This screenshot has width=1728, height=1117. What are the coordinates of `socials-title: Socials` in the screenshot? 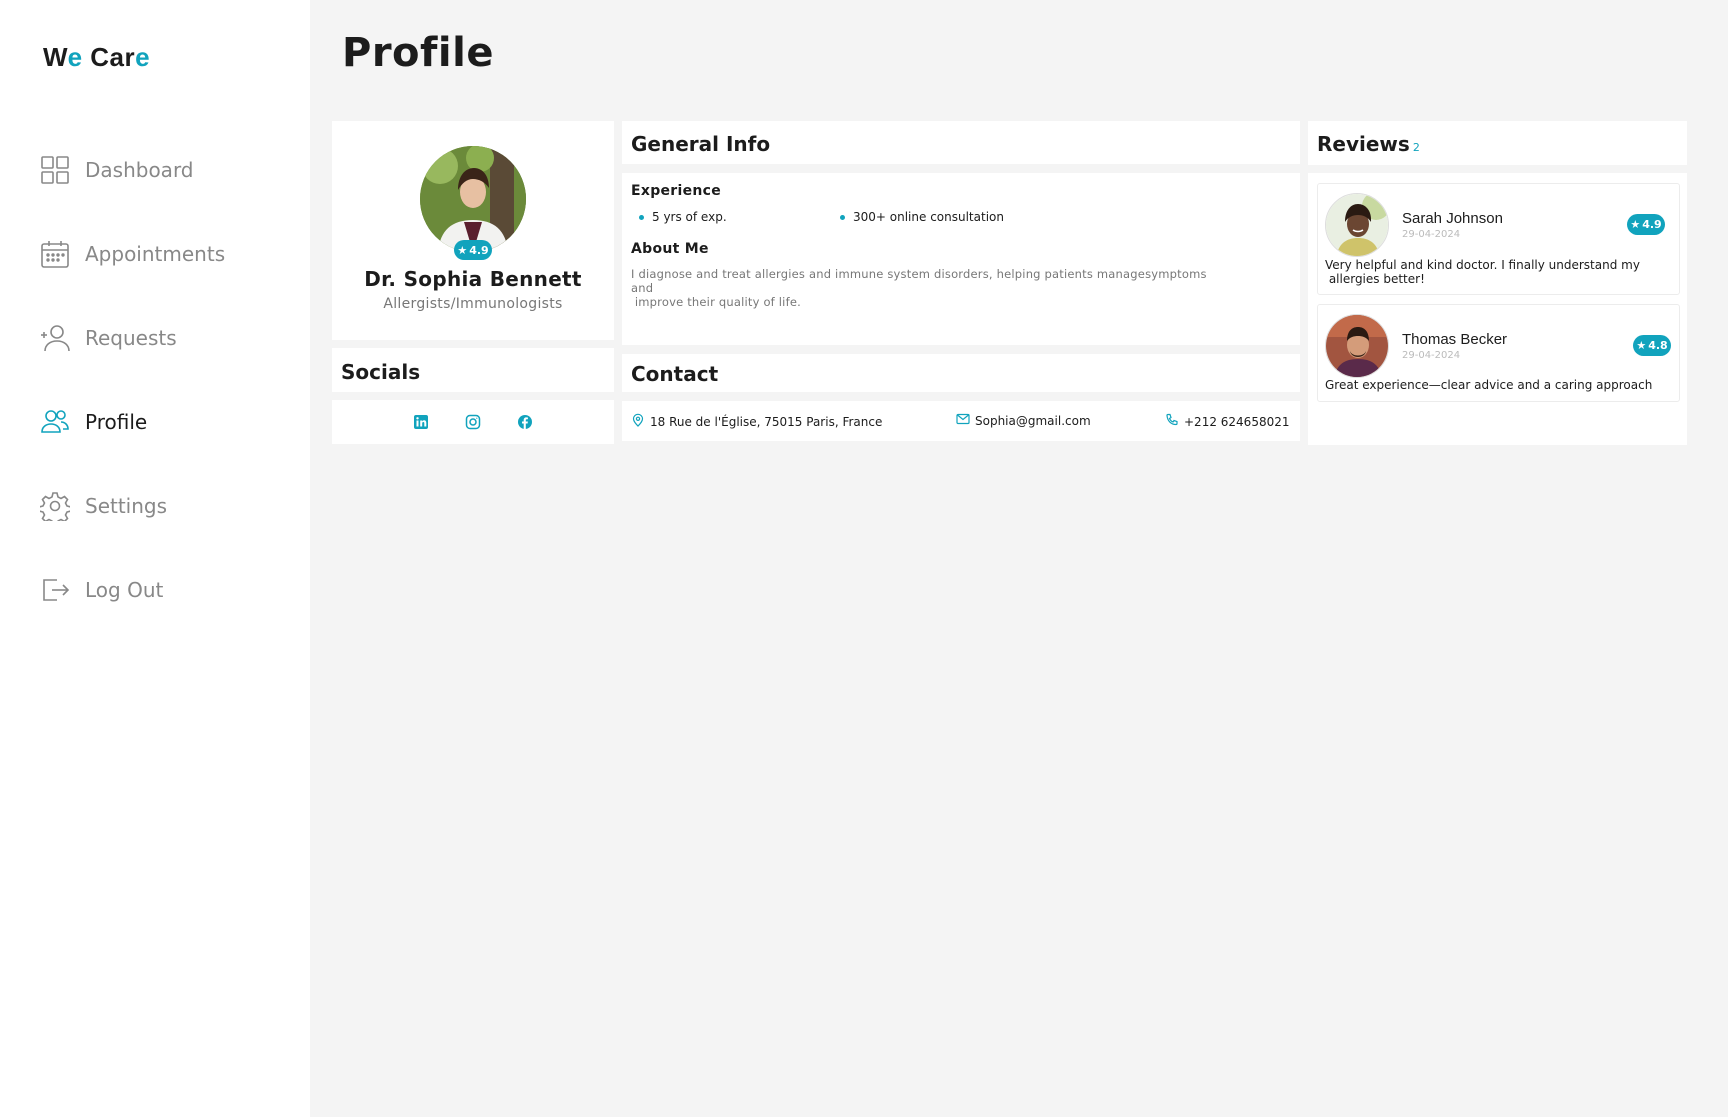 It's located at (381, 372).